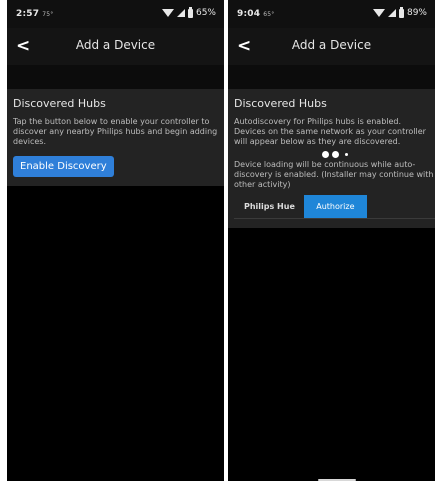  I want to click on loading-dots-icon, so click(334, 154).